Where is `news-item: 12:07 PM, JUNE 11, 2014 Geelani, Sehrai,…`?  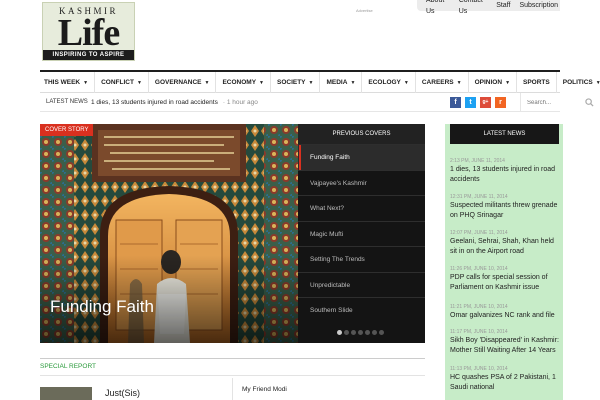
news-item: 12:07 PM, JUNE 11, 2014 Geelani, Sehrai,… is located at coordinates (506, 243).